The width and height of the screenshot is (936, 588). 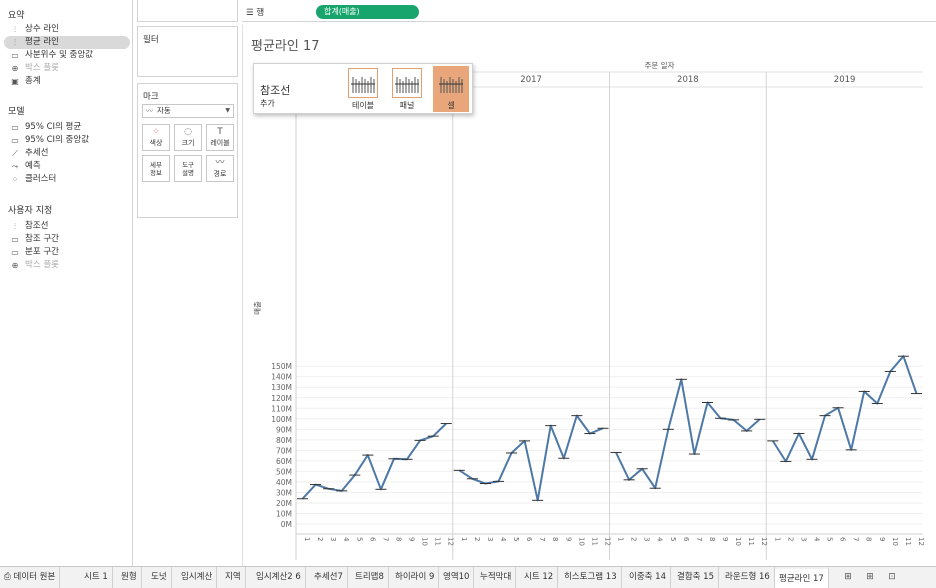 I want to click on sheet-tab: 하이라이 9, so click(x=415, y=577).